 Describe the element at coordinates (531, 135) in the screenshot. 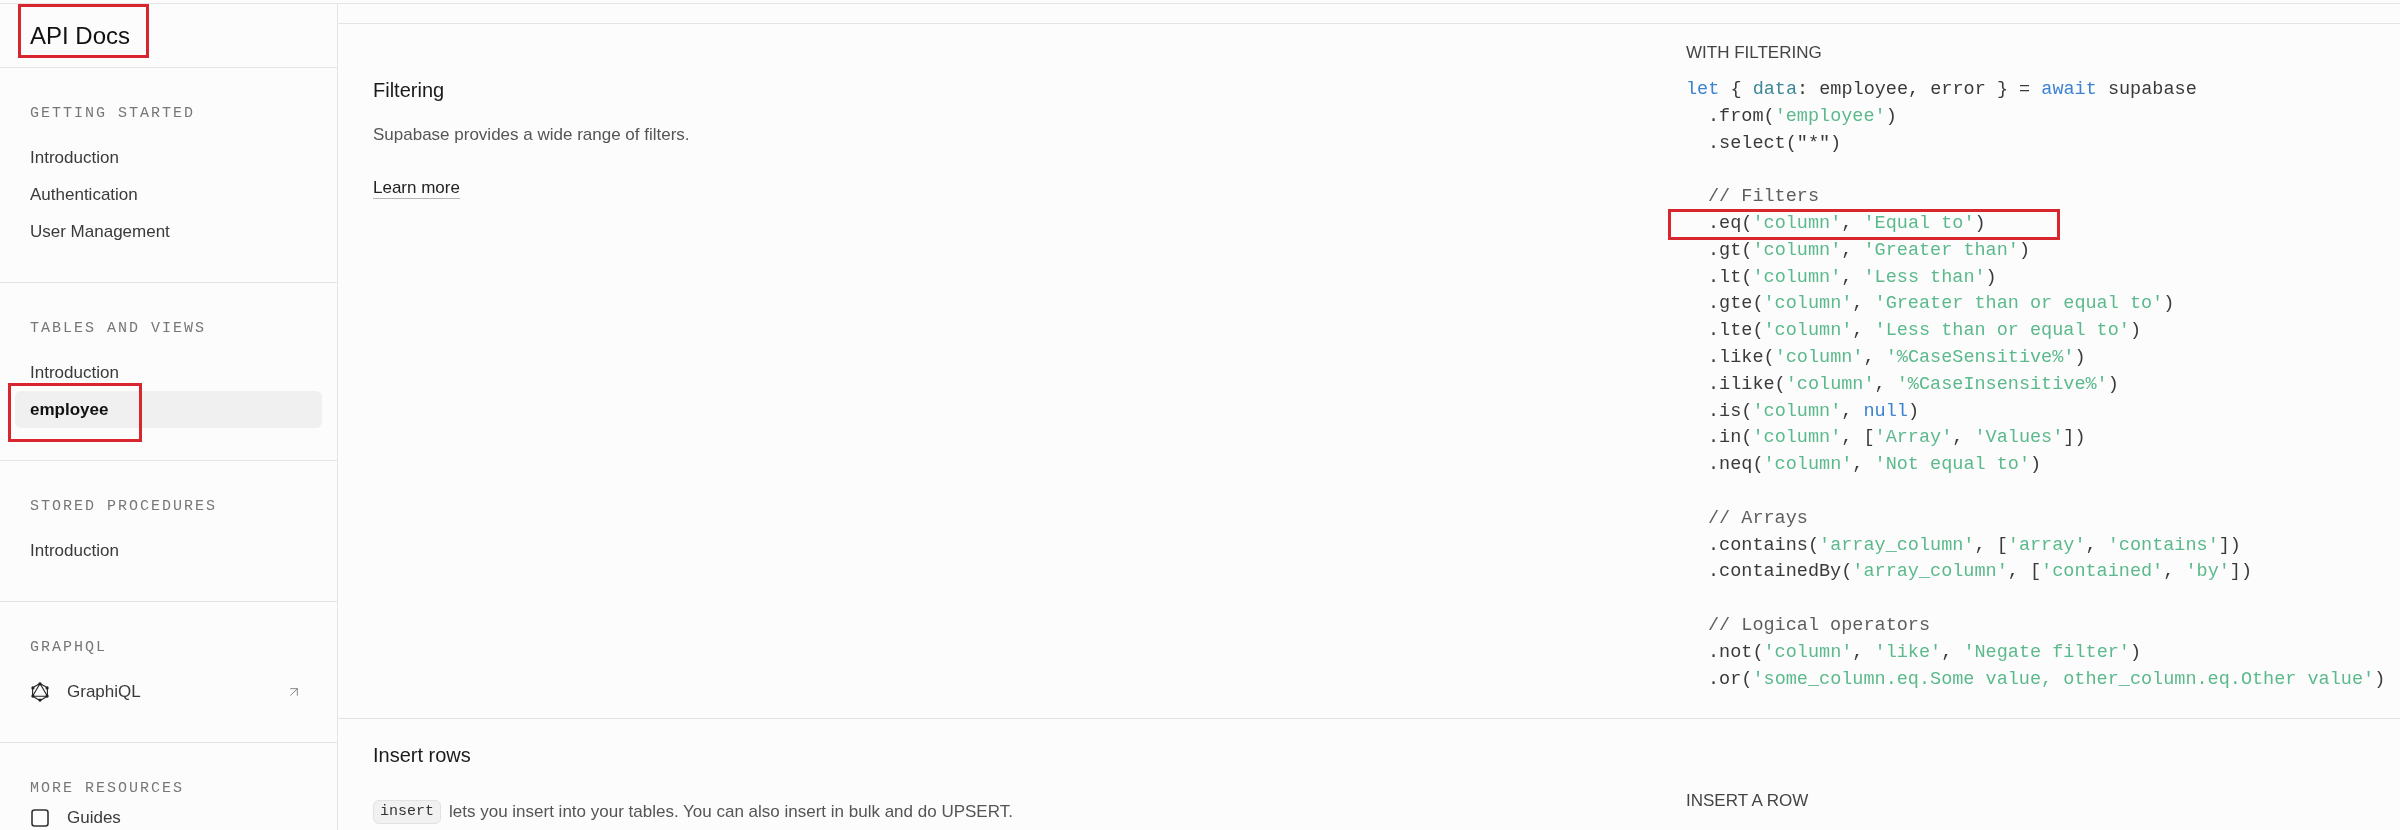

I see `section-description: Supabase provides a wide range of filters.` at that location.